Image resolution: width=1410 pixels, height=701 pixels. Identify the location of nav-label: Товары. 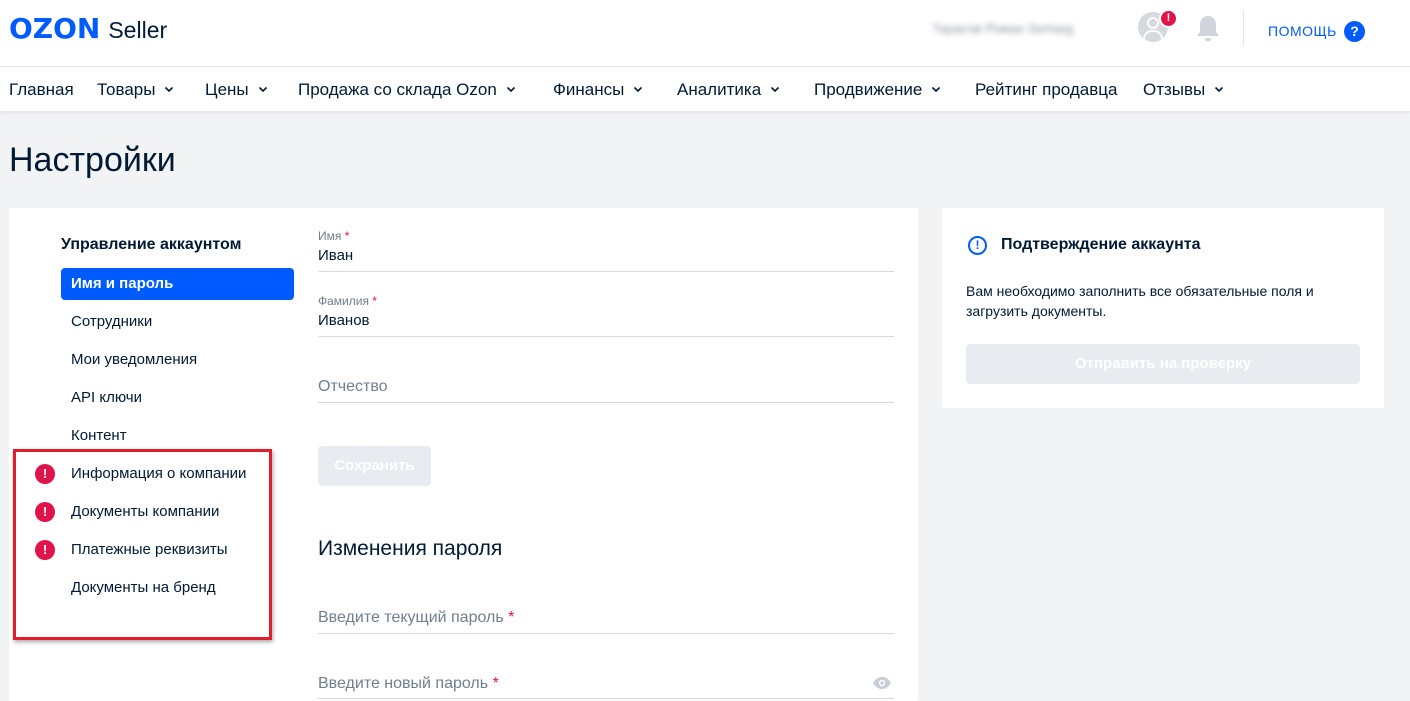
(126, 89).